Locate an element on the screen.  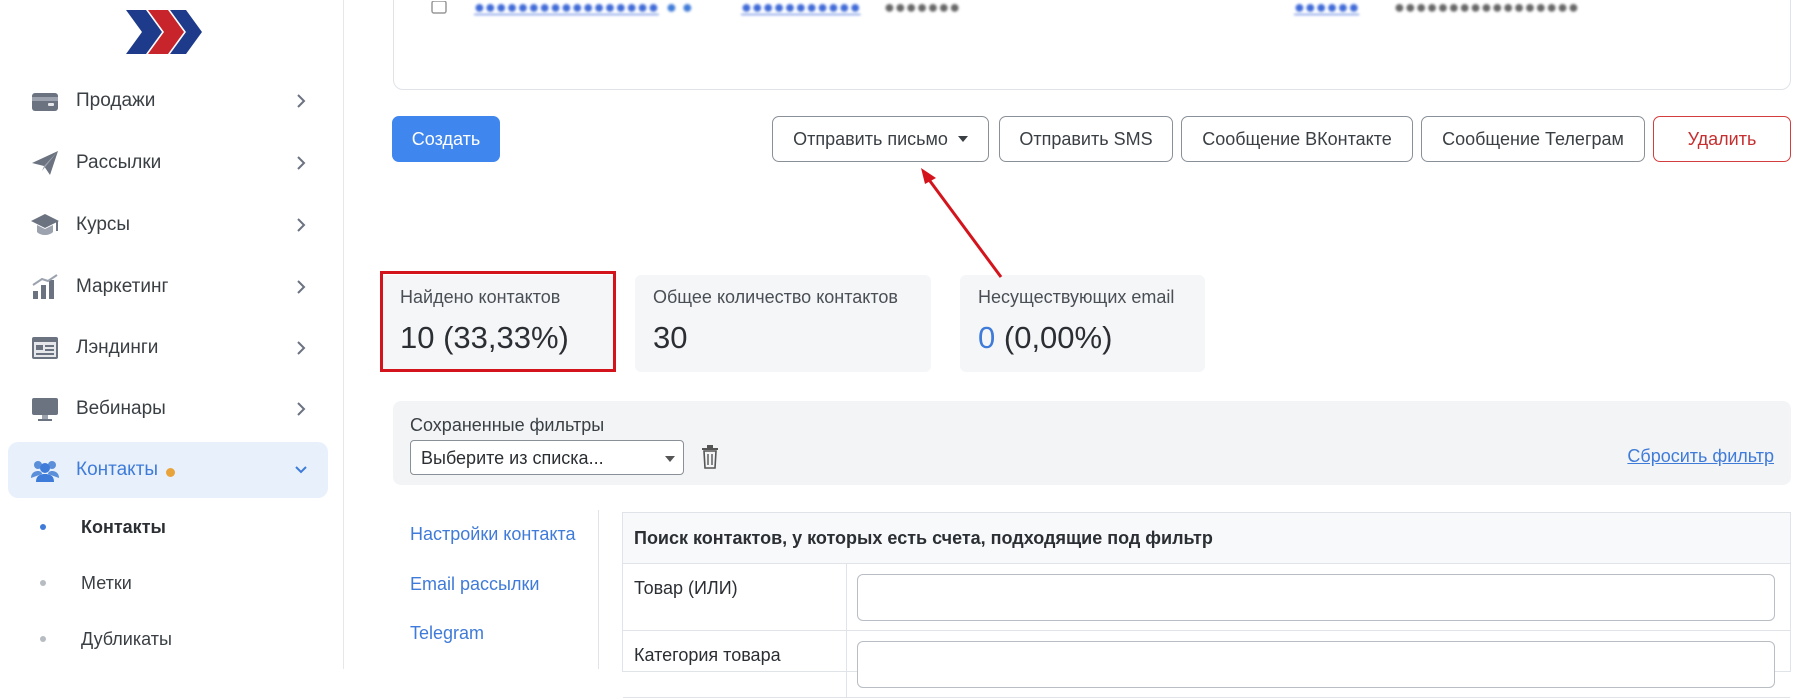
chevron-down-icon is located at coordinates (301, 470).